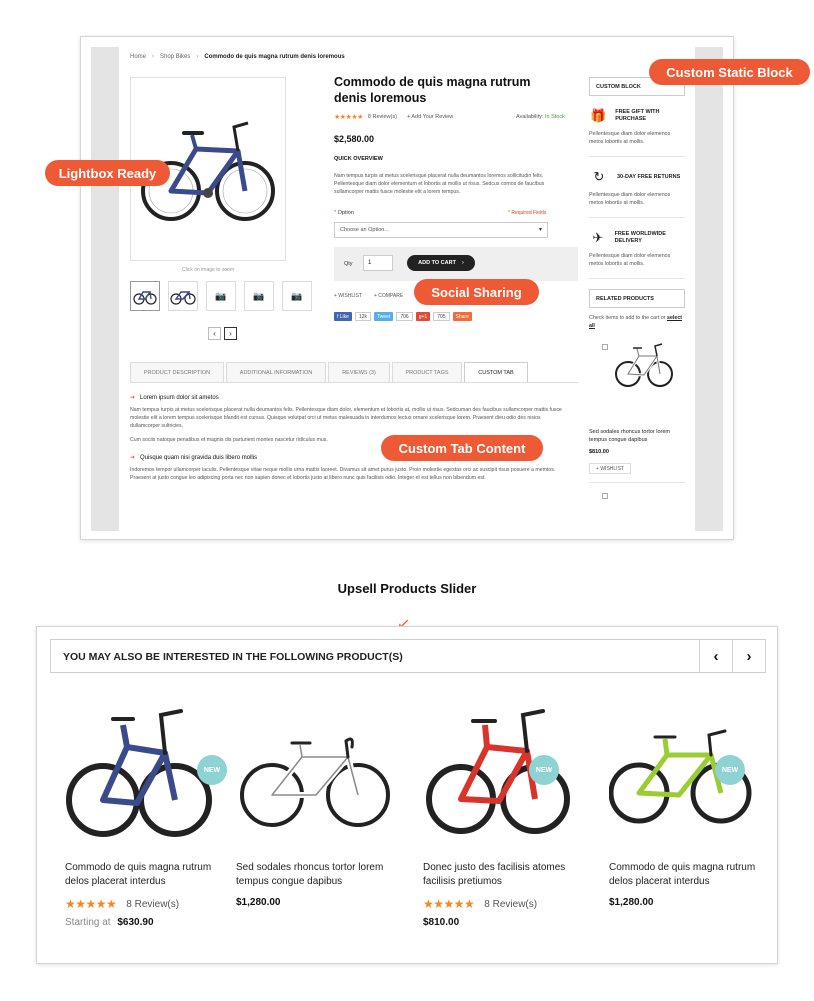 This screenshot has width=814, height=1001. Describe the element at coordinates (554, 117) in the screenshot. I see `availability-value: In Stock` at that location.